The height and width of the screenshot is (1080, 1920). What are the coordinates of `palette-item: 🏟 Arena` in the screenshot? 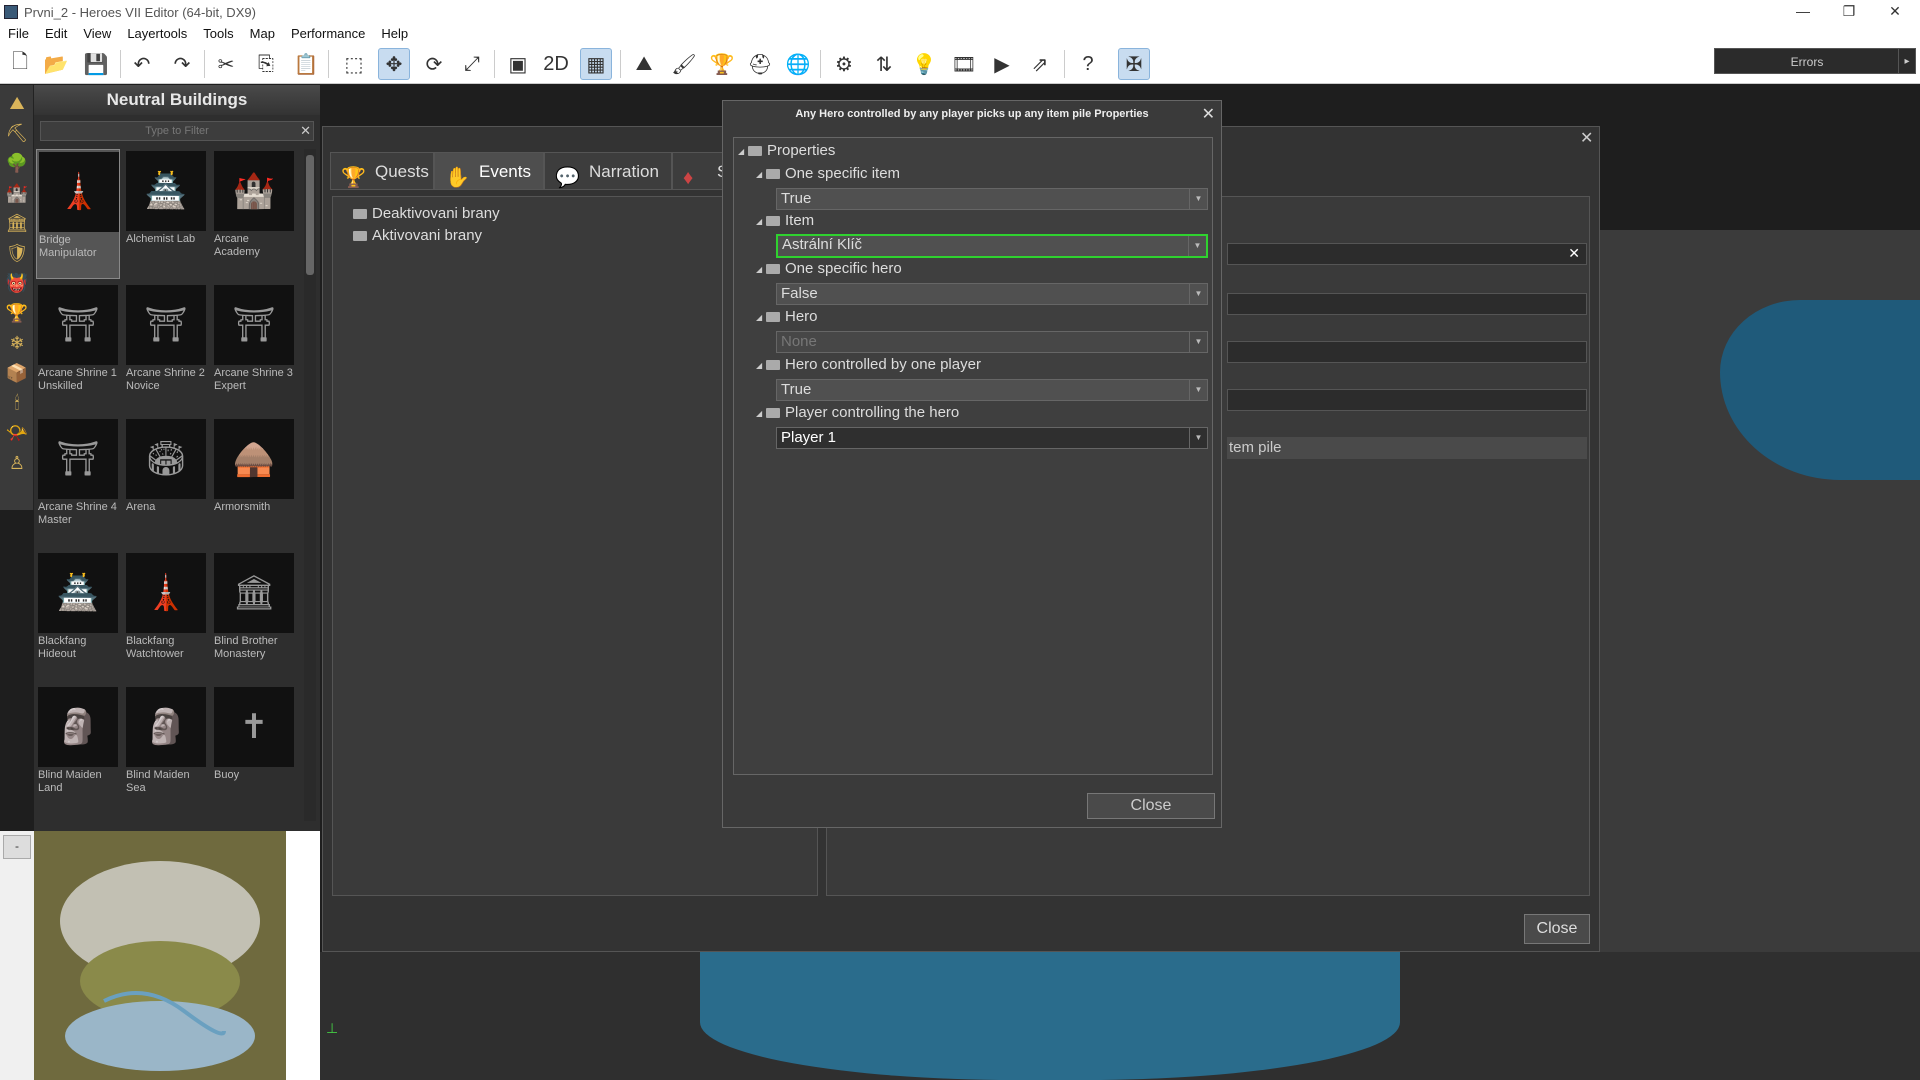 It's located at (166, 482).